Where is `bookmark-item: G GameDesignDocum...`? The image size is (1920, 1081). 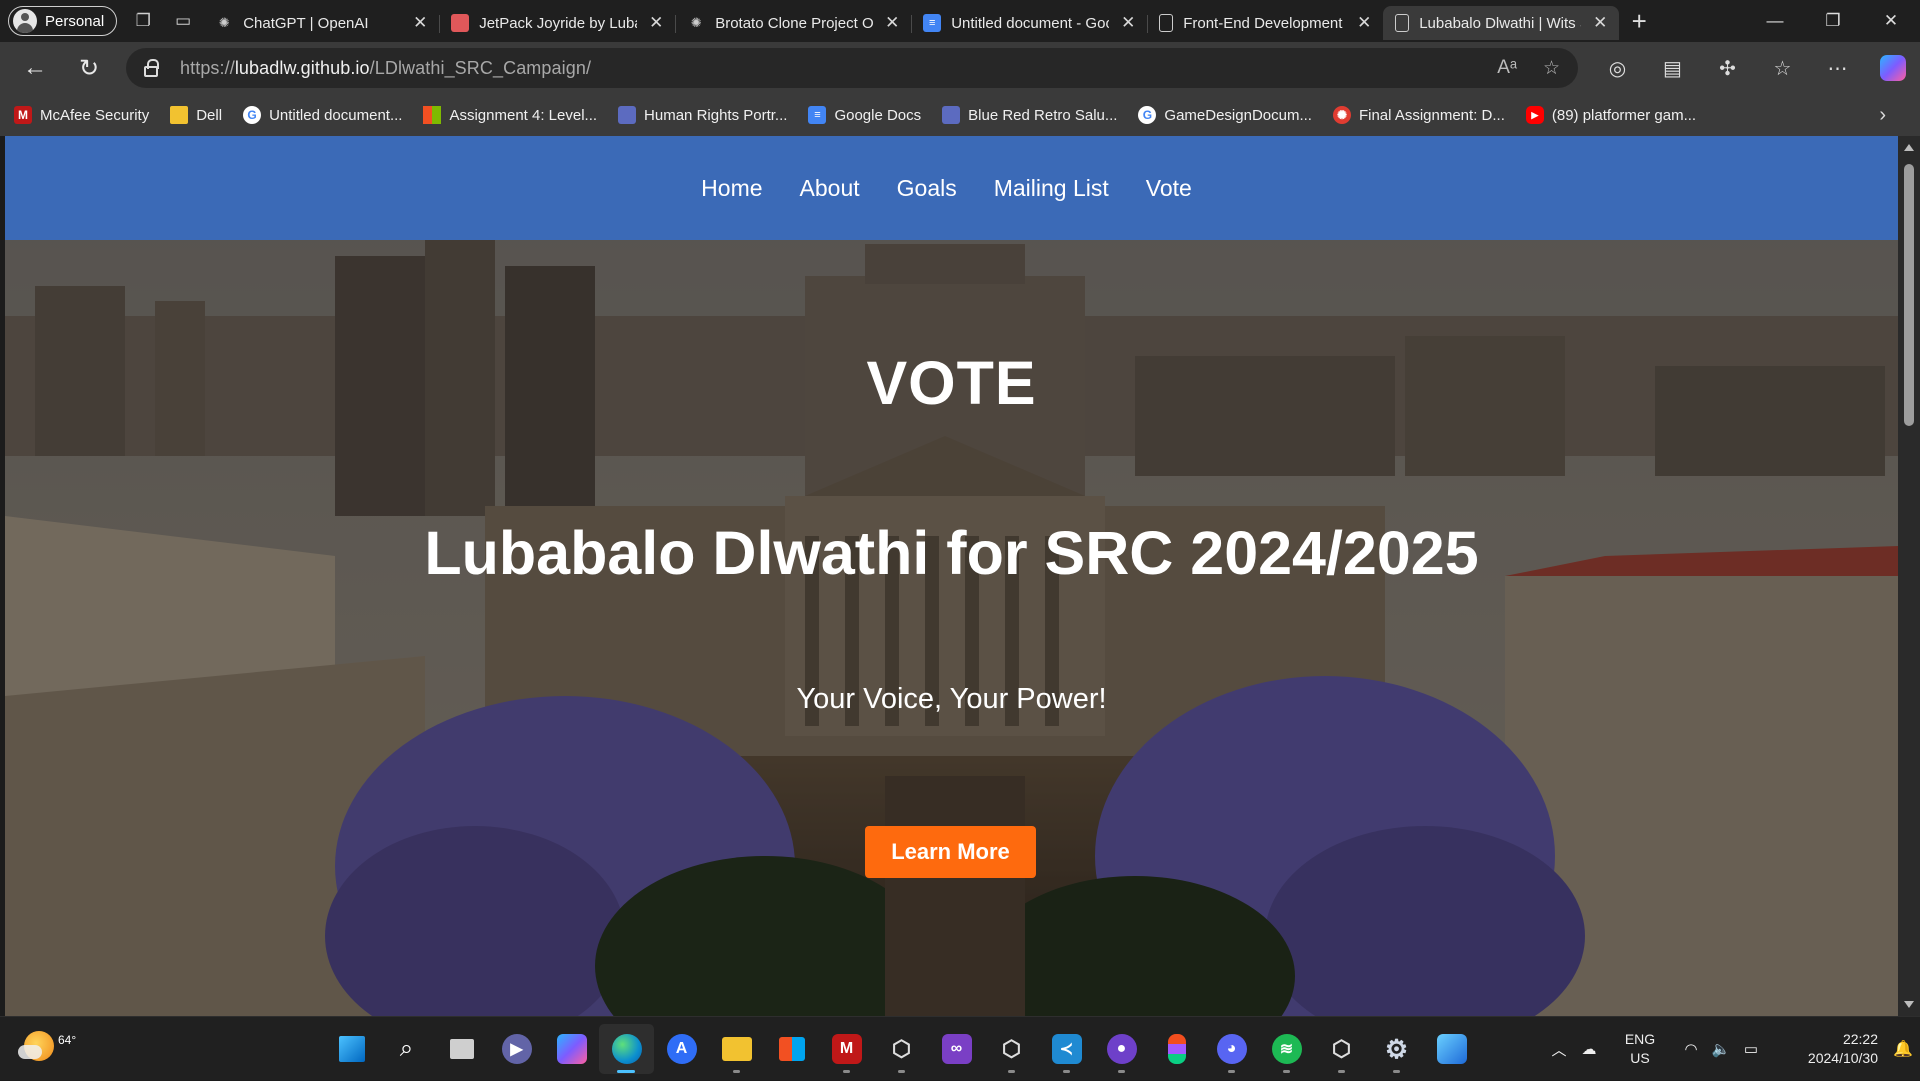
bookmark-item: G GameDesignDocum... is located at coordinates (1225, 115).